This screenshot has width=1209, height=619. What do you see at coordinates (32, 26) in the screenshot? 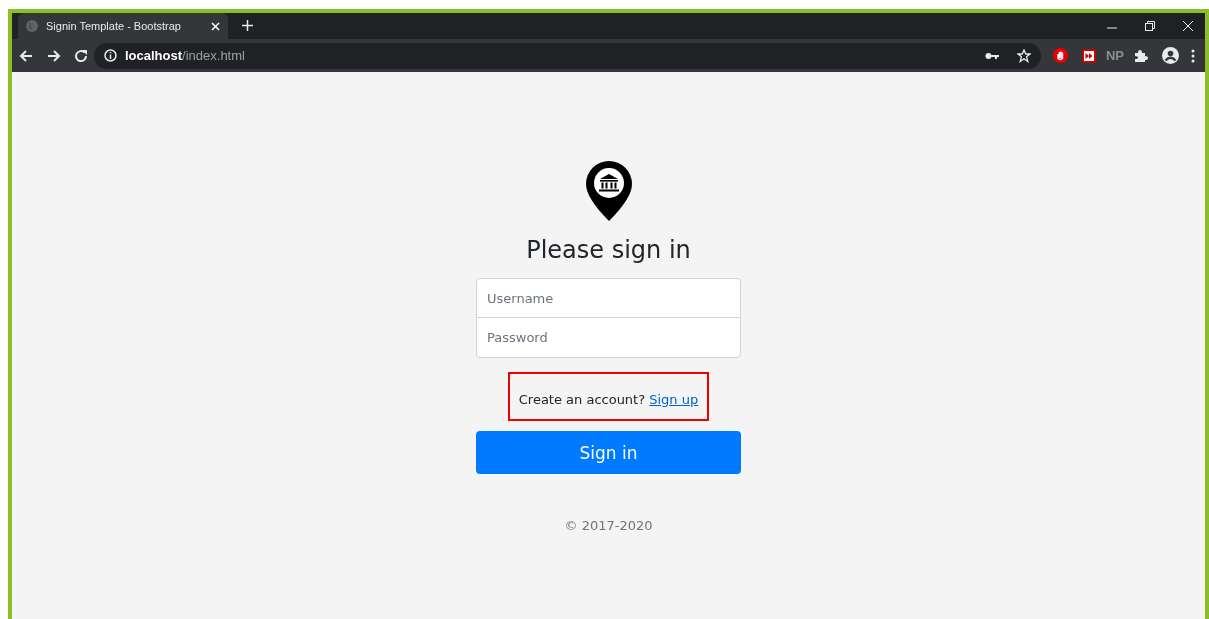
I see `globe-icon` at bounding box center [32, 26].